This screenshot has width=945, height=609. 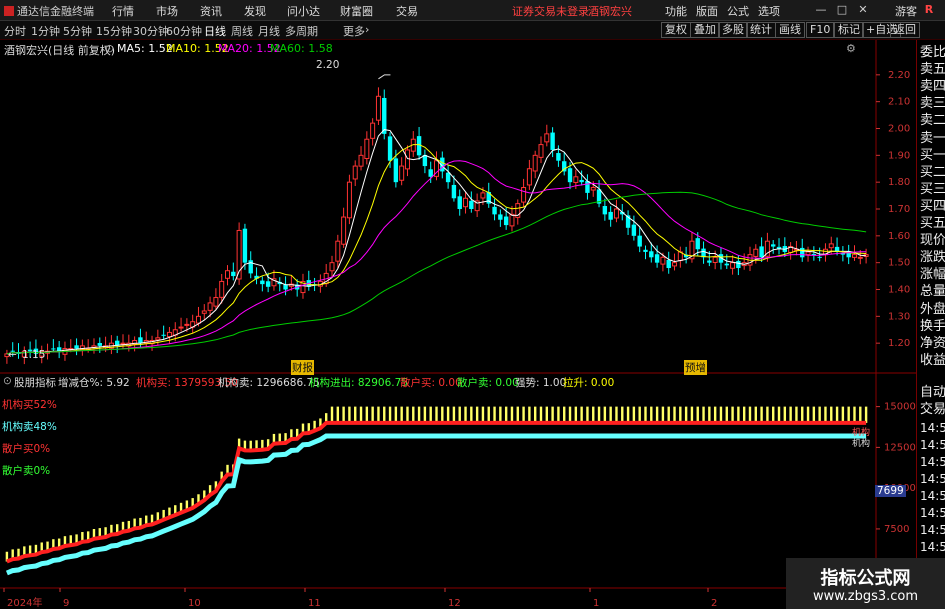 What do you see at coordinates (932, 479) in the screenshot?
I see `side-time: 14:56` at bounding box center [932, 479].